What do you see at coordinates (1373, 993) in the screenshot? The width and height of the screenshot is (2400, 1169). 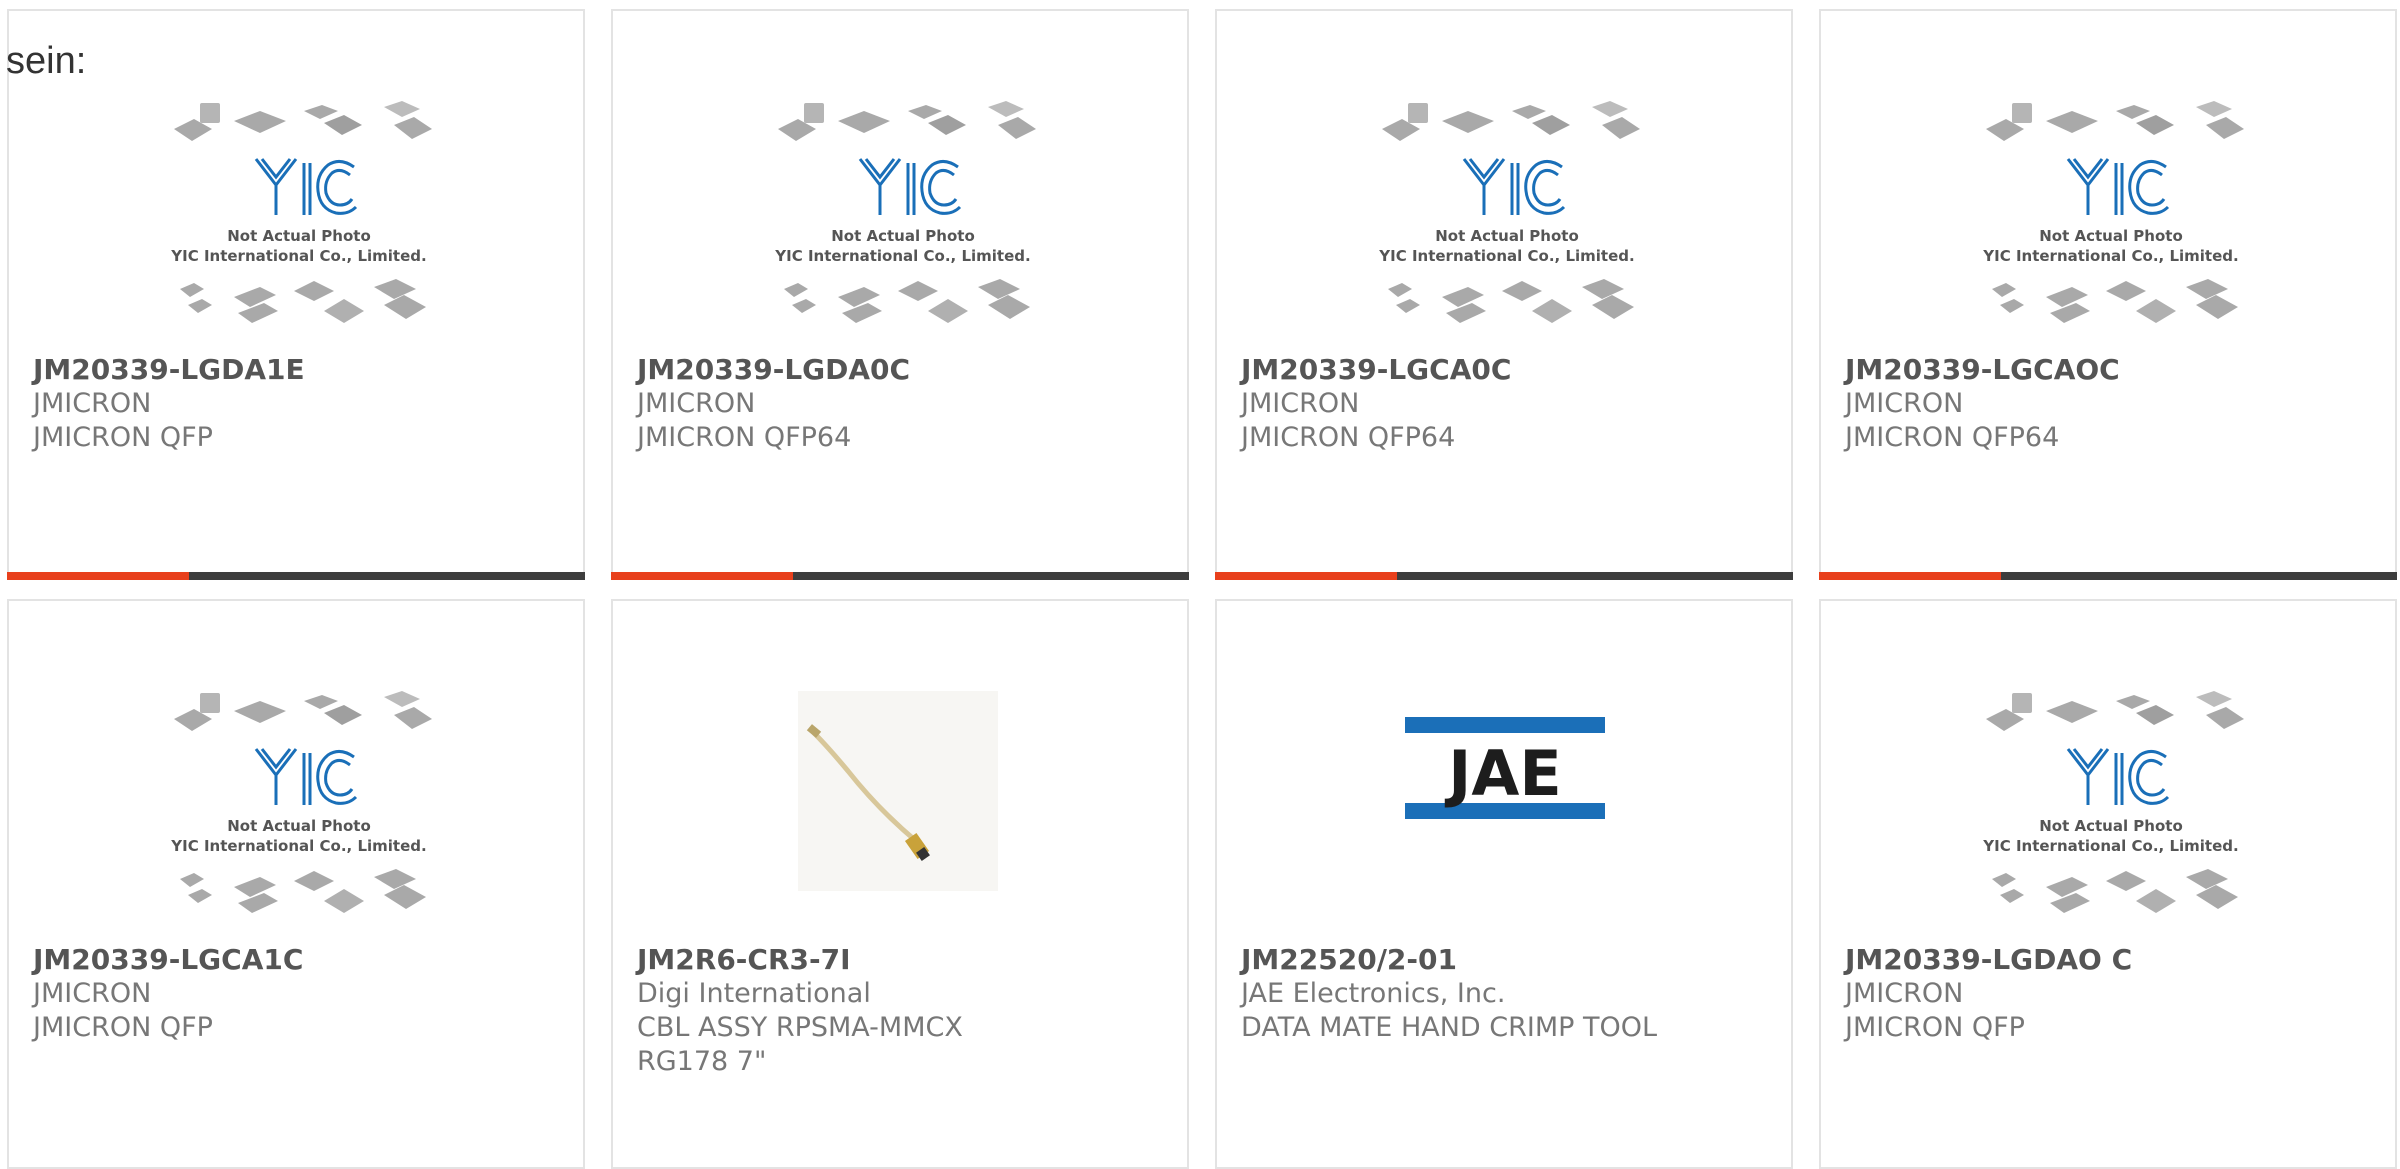 I see `manufacturer-name: JAE Electronics, Inc.` at bounding box center [1373, 993].